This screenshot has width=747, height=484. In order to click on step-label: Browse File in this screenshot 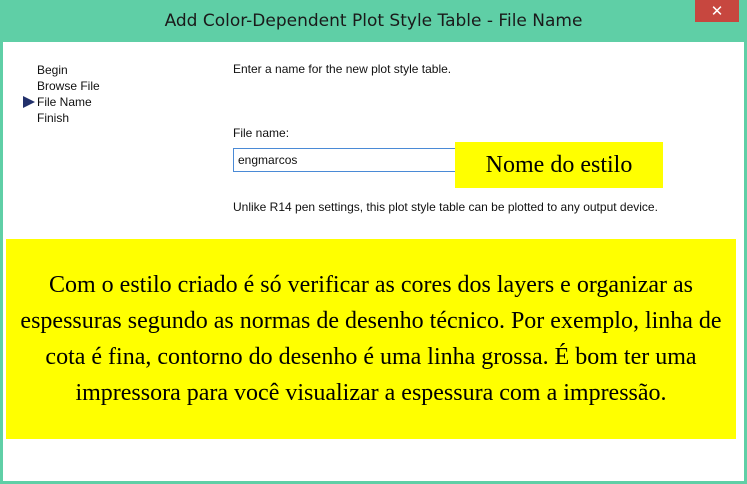, I will do `click(68, 86)`.